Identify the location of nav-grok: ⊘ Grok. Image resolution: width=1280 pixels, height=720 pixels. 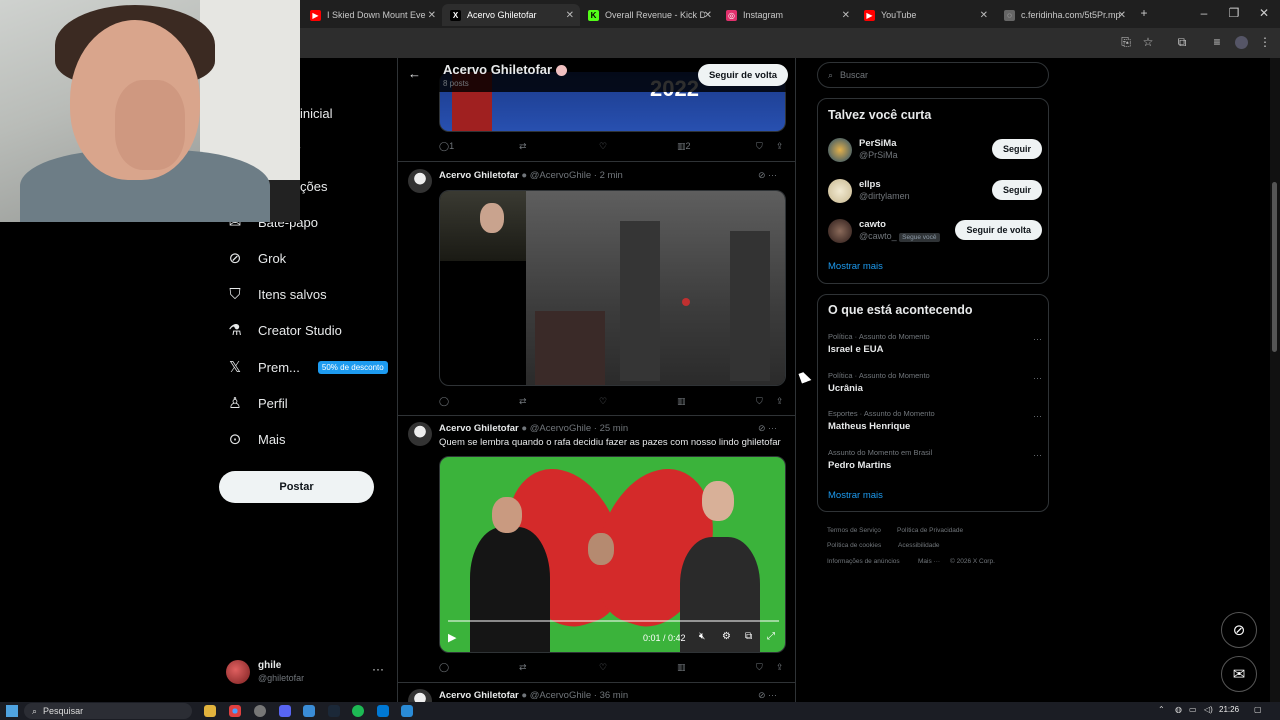
(256, 258).